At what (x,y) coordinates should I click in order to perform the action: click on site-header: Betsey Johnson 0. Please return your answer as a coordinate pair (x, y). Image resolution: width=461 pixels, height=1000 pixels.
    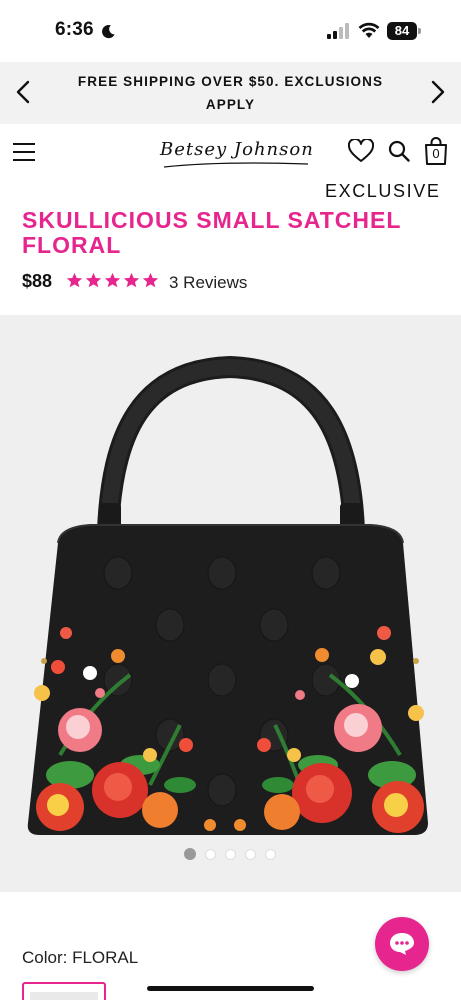
    Looking at the image, I should click on (230, 153).